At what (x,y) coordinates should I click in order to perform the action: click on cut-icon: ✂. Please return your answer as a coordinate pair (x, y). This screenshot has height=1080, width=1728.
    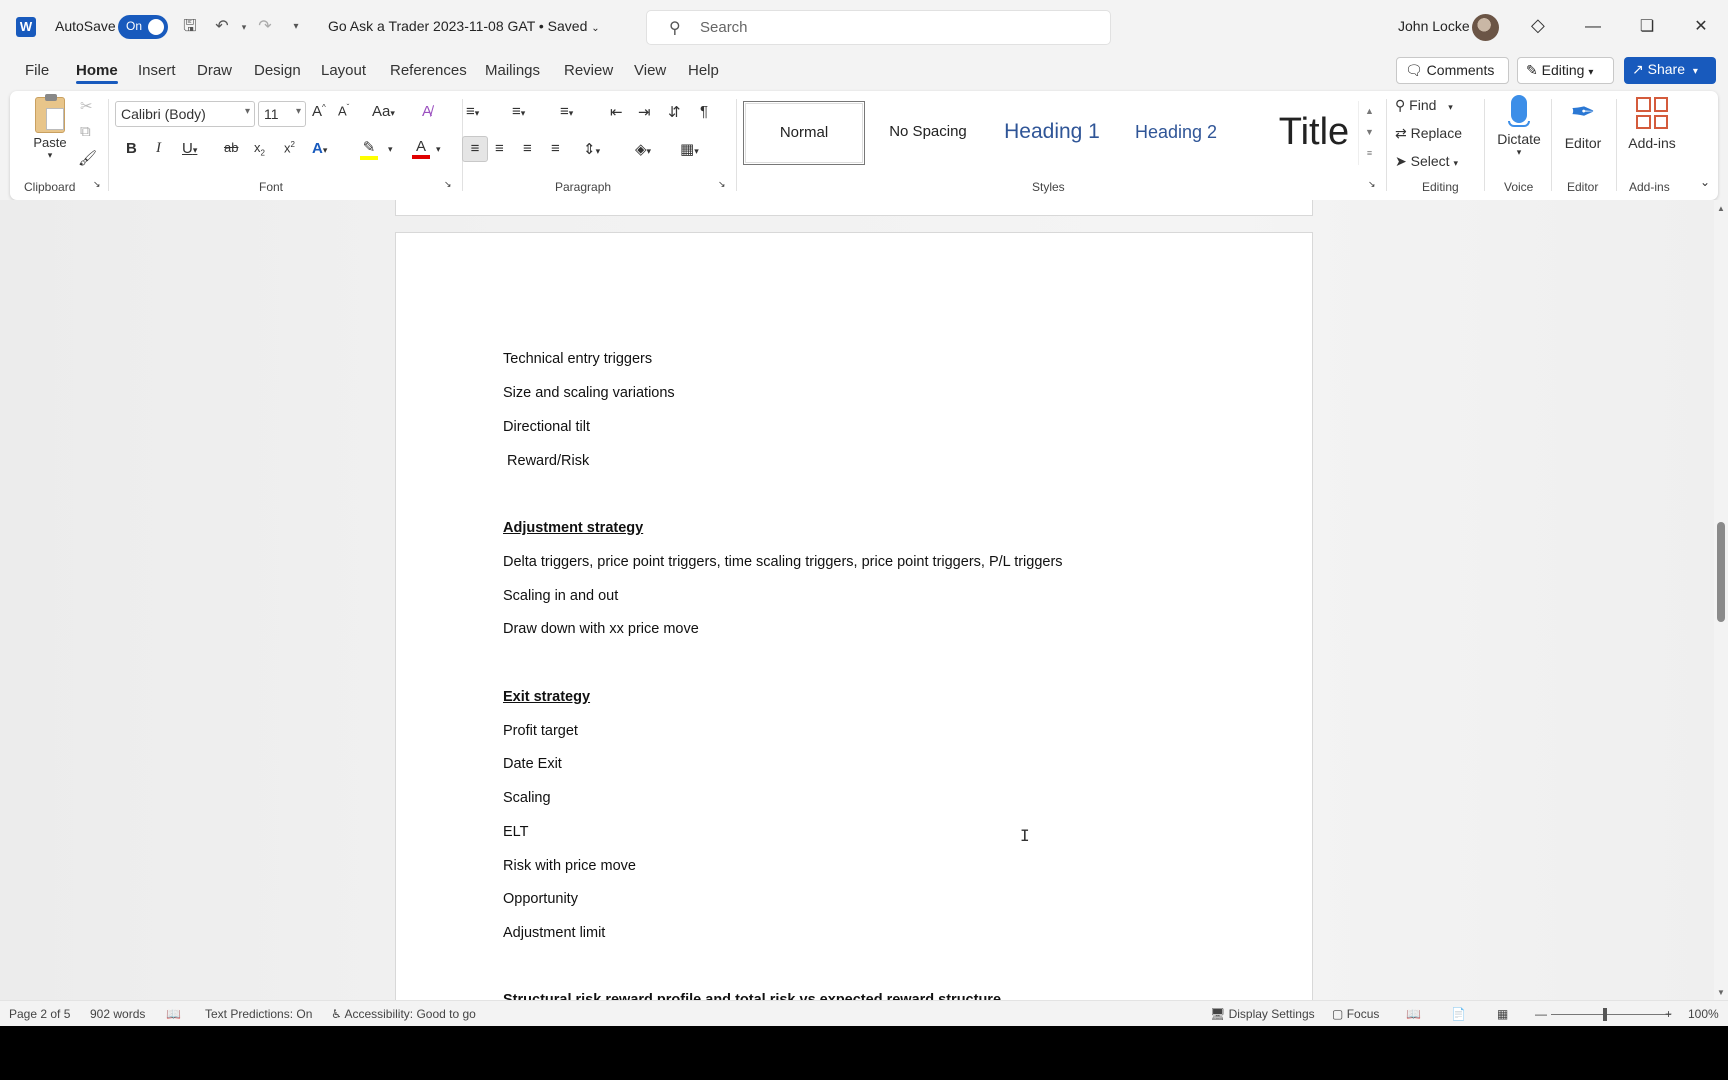
    Looking at the image, I should click on (86, 106).